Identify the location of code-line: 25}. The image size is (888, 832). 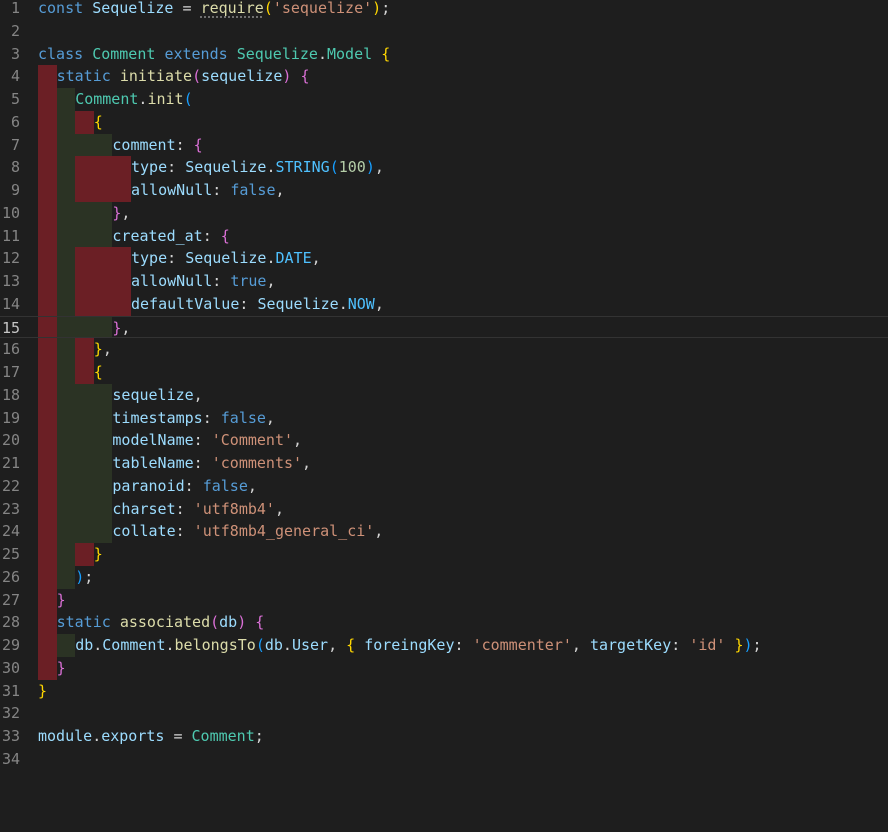
(444, 554).